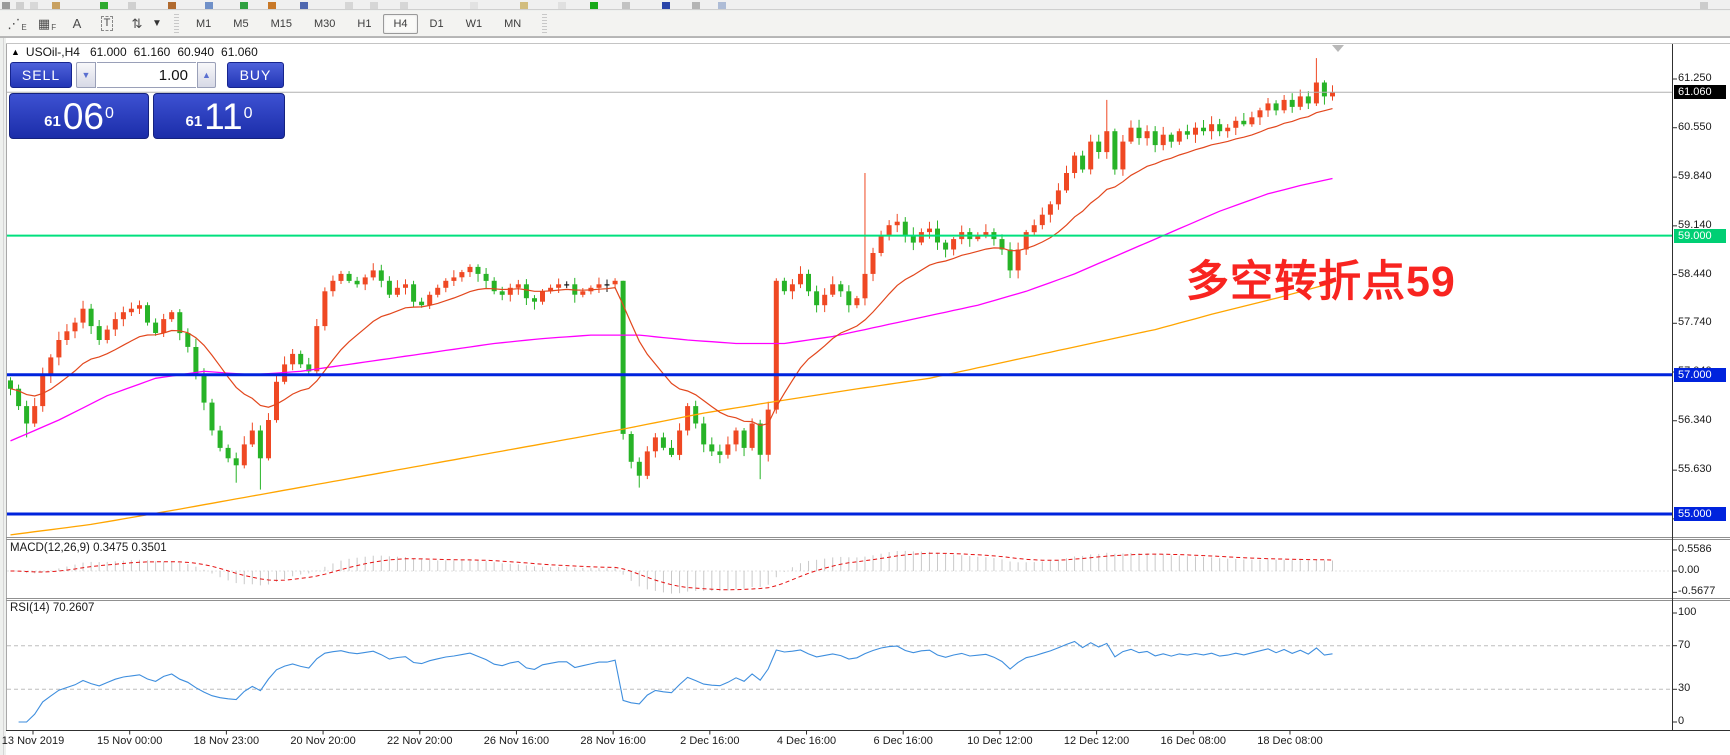 The height and width of the screenshot is (755, 1730). I want to click on time-tick-label: 4 Dec 16:00, so click(806, 741).